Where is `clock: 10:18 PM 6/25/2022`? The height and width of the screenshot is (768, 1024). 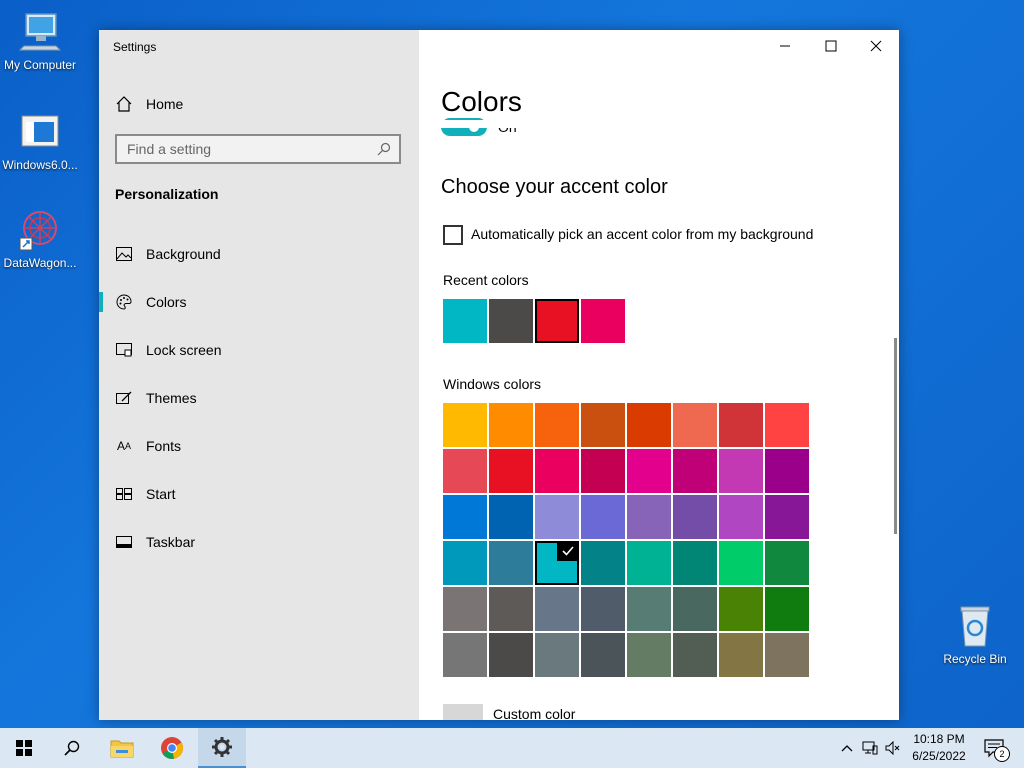 clock: 10:18 PM 6/25/2022 is located at coordinates (939, 748).